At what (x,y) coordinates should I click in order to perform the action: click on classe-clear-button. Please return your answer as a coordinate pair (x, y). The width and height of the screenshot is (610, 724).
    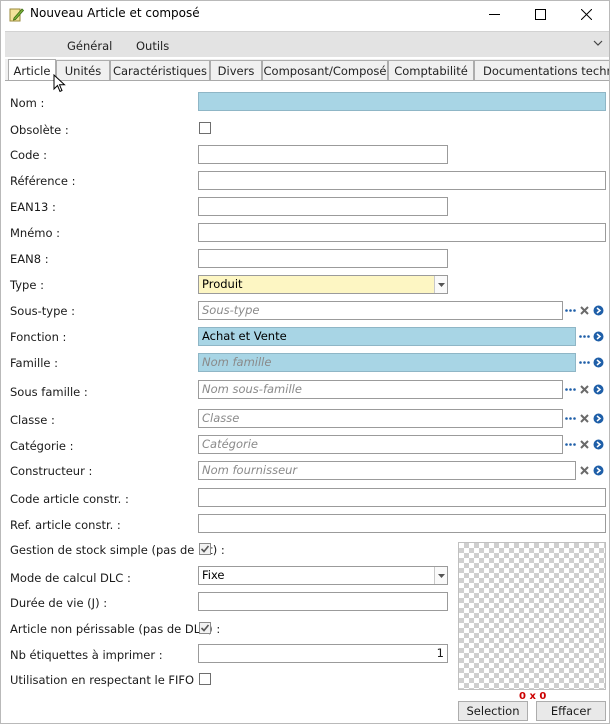
    Looking at the image, I should click on (584, 418).